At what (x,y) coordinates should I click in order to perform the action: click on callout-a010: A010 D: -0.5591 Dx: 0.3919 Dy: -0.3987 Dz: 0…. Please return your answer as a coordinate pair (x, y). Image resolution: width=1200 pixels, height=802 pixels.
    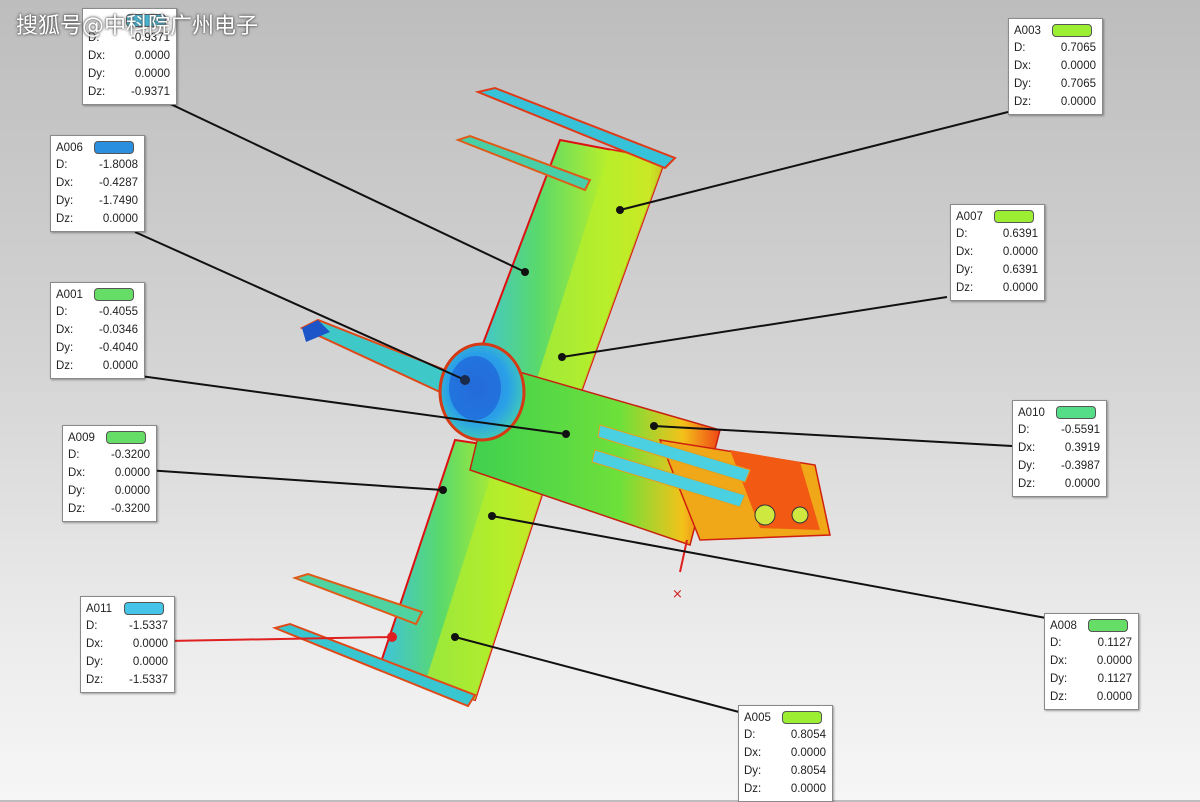
    Looking at the image, I should click on (1059, 448).